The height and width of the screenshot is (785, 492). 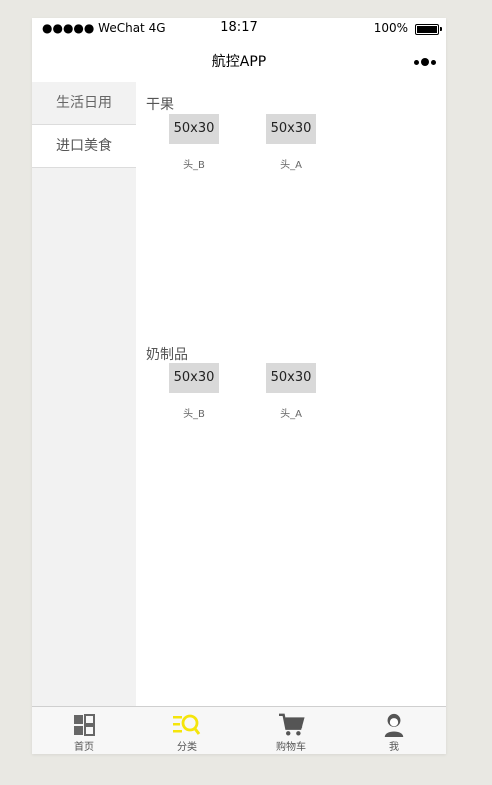 I want to click on tab-cart: 购物车, so click(x=291, y=730).